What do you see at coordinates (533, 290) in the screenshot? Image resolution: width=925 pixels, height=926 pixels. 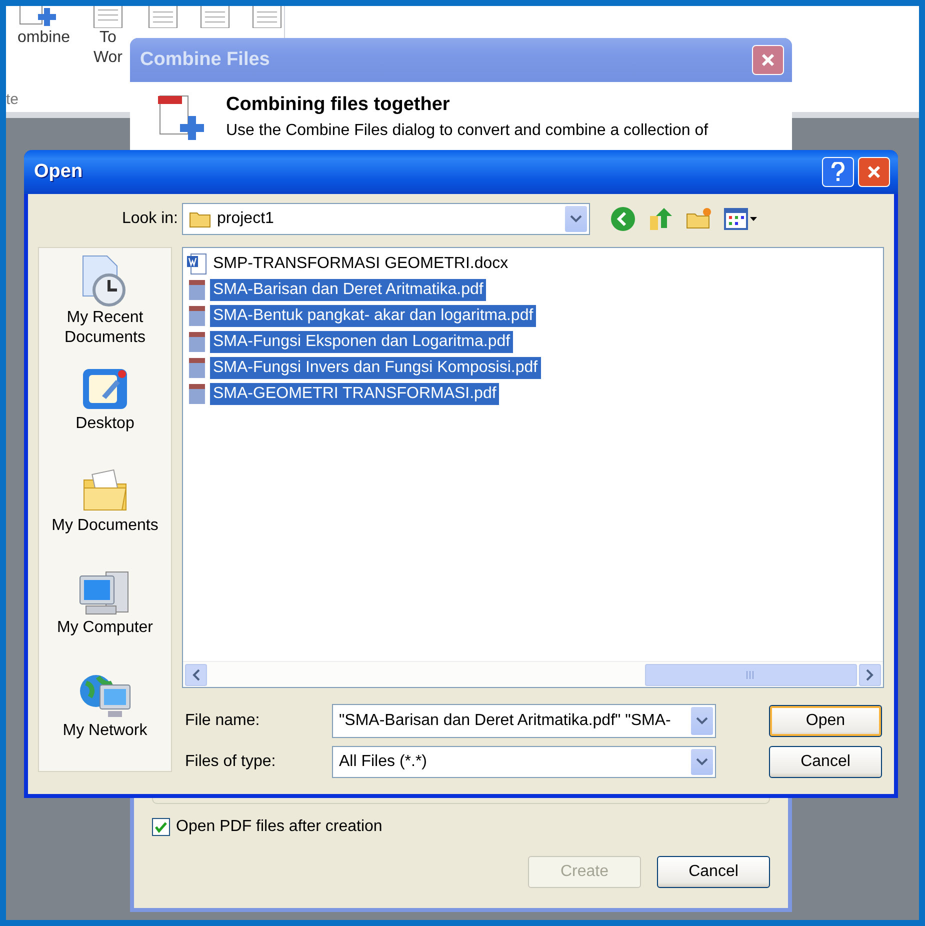 I see `file-item: SMA-Barisan dan Deret Aritmatika.pdf` at bounding box center [533, 290].